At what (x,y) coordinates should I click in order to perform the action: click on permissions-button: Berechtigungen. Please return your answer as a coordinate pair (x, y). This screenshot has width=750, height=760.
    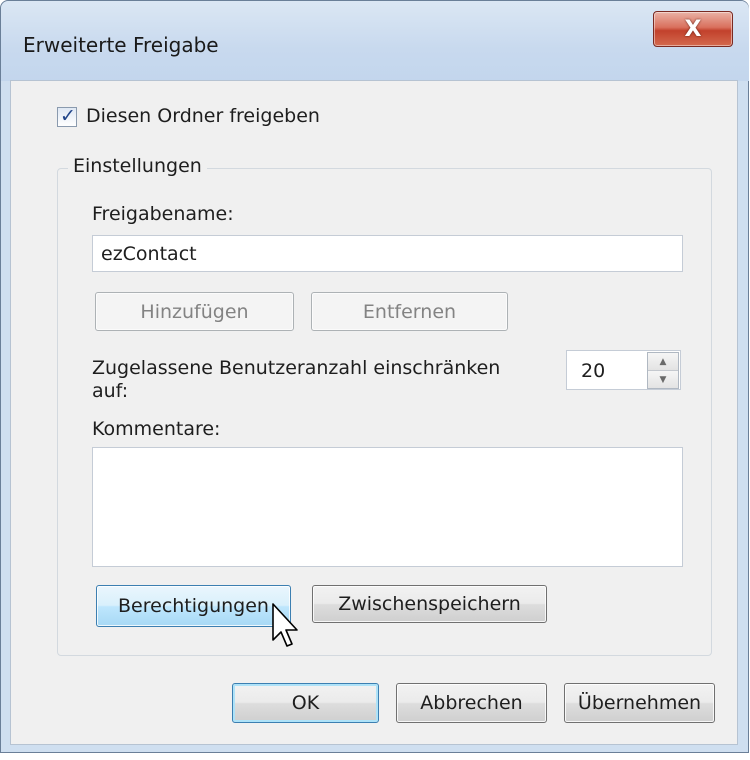
    Looking at the image, I should click on (193, 606).